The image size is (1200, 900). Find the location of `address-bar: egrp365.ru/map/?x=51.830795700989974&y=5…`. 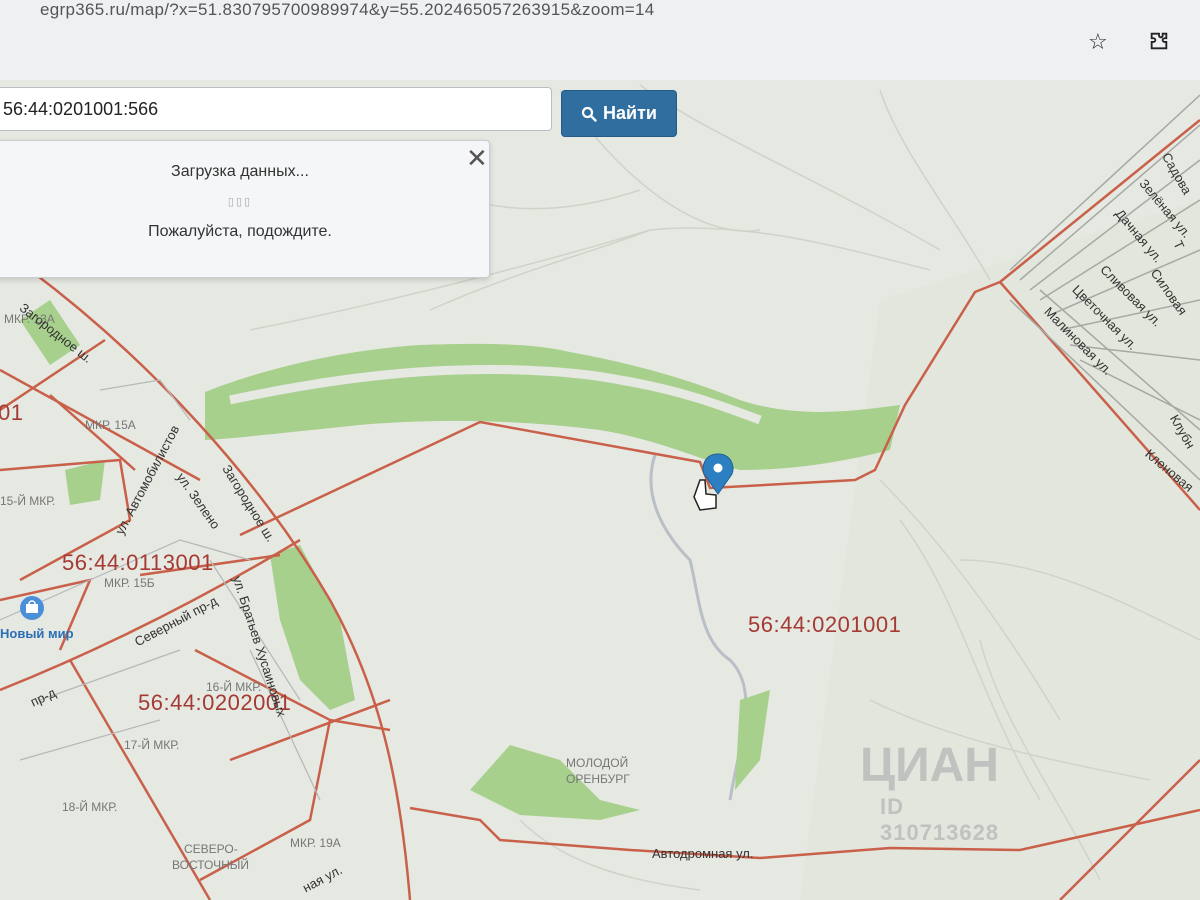

address-bar: egrp365.ru/map/?x=51.830795700989974&y=5… is located at coordinates (347, 10).